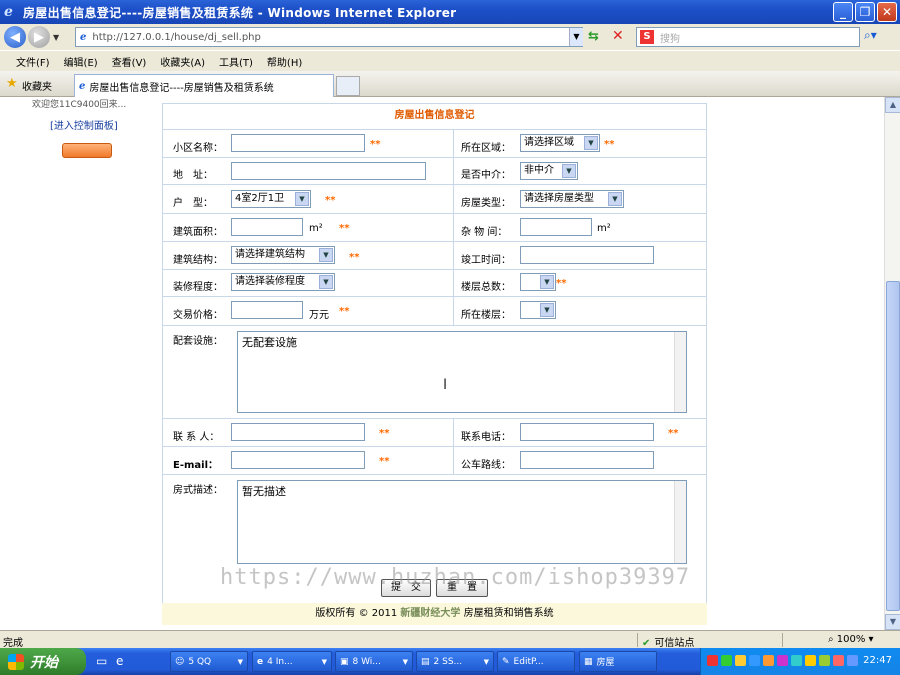 Image resolution: width=900 pixels, height=675 pixels. Describe the element at coordinates (283, 255) in the screenshot. I see `structure-select: 请选择建筑结构 ▼` at that location.